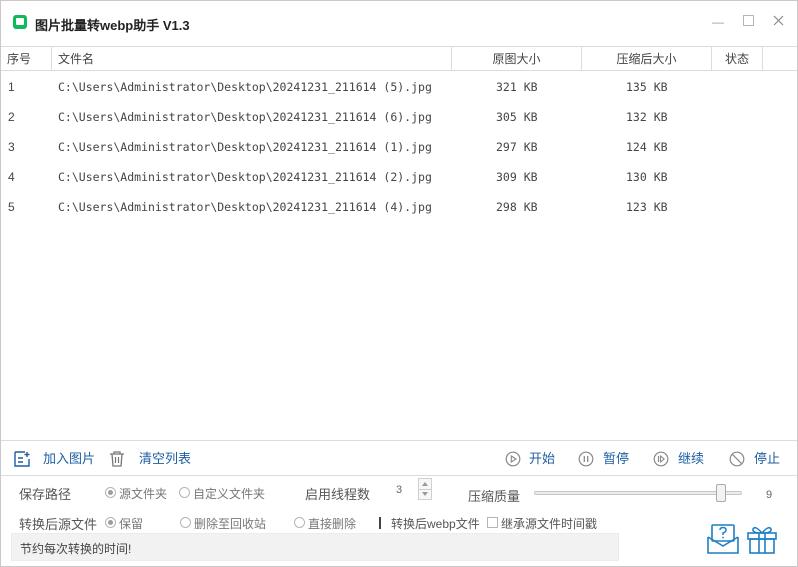 This screenshot has width=798, height=567. Describe the element at coordinates (76, 549) in the screenshot. I see `status-message: 节约每次转换的时间!` at that location.